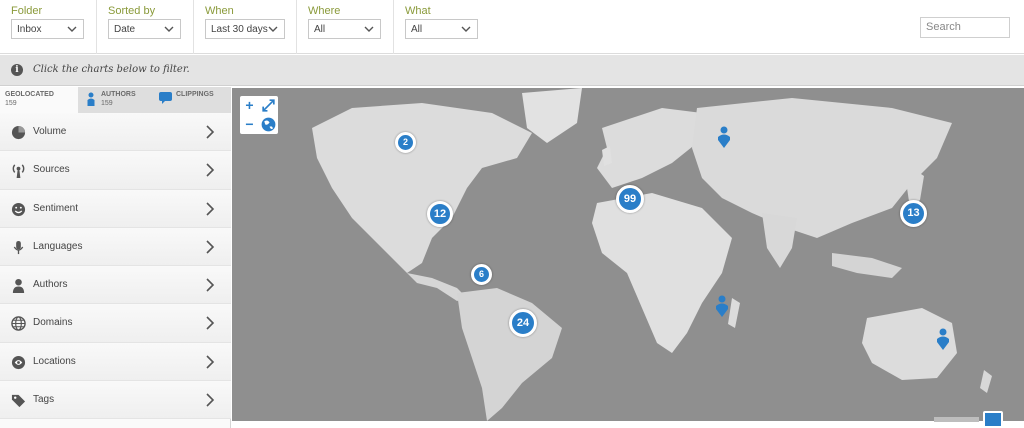  Describe the element at coordinates (132, 11) in the screenshot. I see `filter-label: Sorted by` at that location.